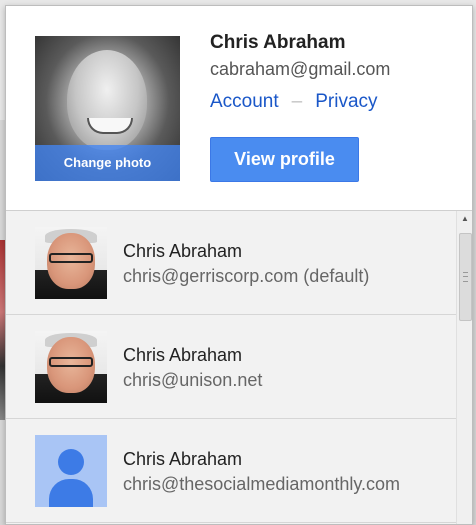 This screenshot has width=476, height=525. I want to click on account-email: chris@unison.net, so click(193, 380).